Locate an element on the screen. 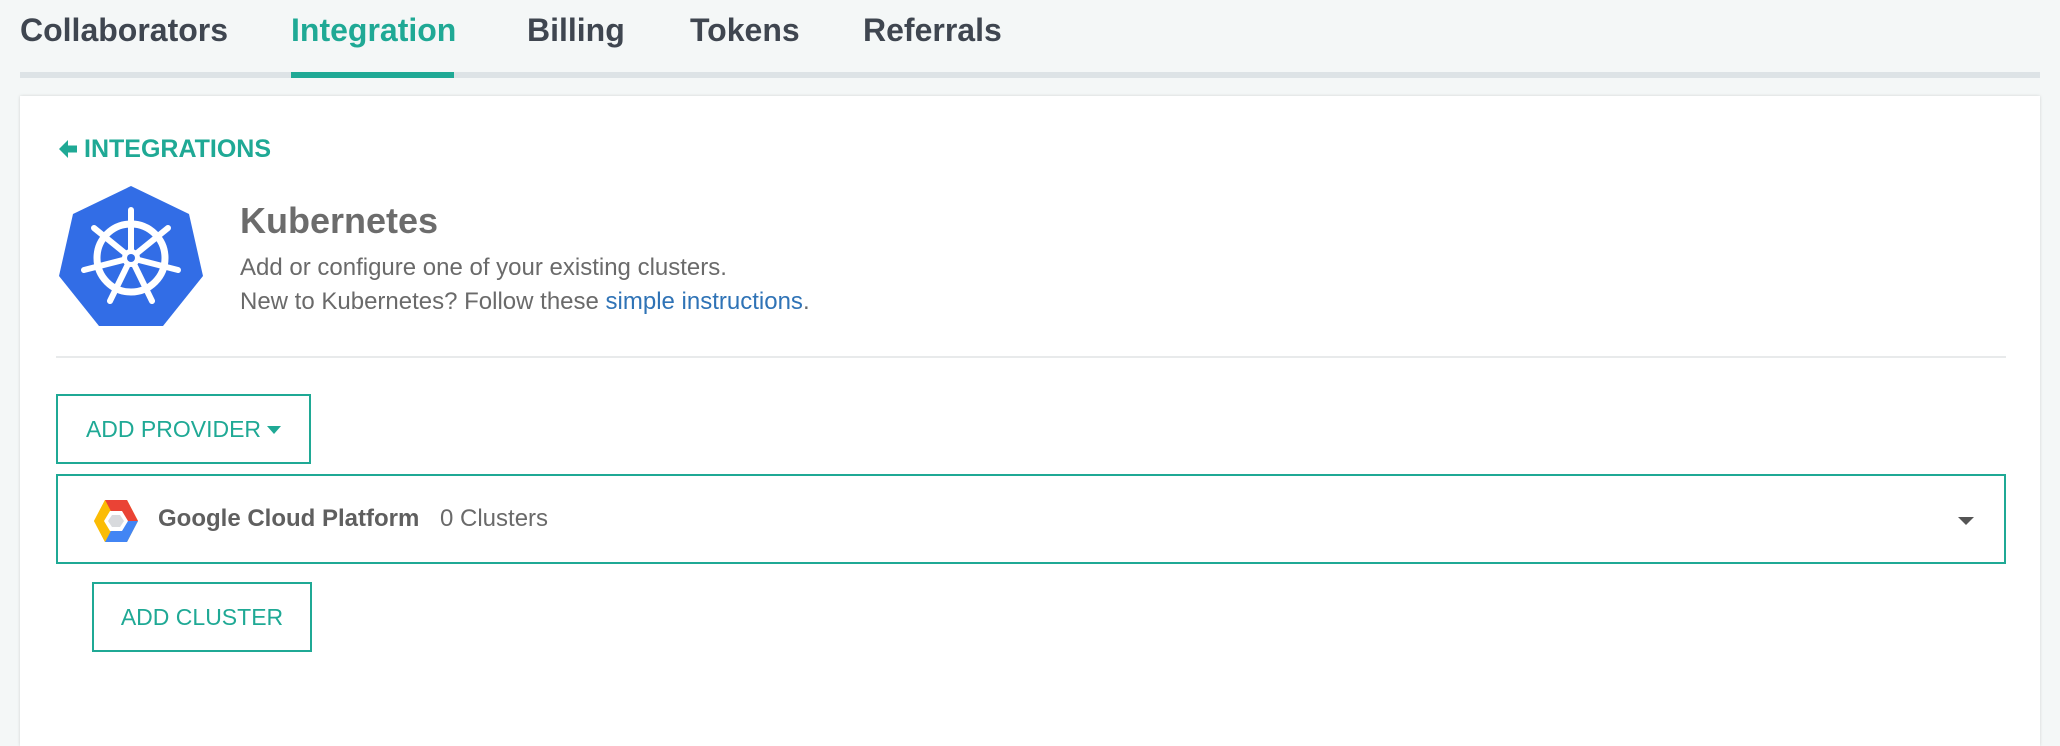  back-to-integrations-link: INTEGRATIONS is located at coordinates (163, 149).